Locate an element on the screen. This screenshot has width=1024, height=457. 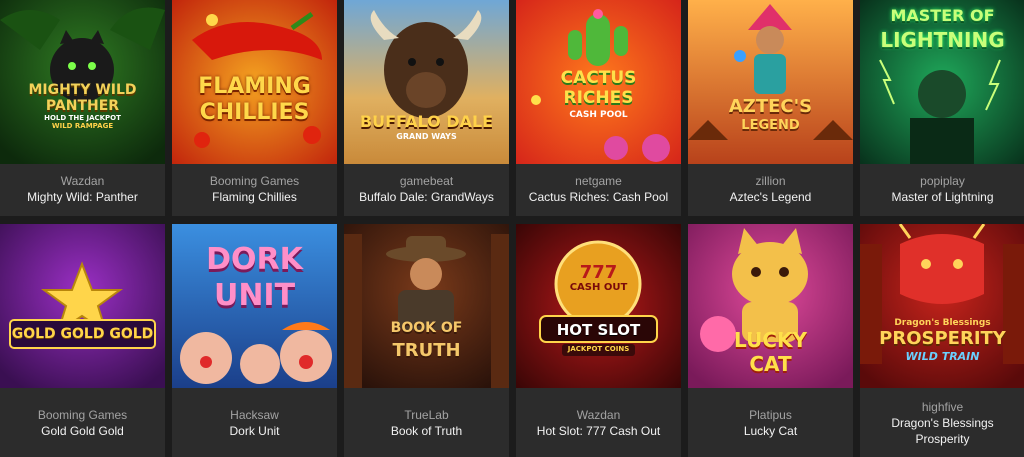
game-logo-line1: CACTUS is located at coordinates (598, 78).